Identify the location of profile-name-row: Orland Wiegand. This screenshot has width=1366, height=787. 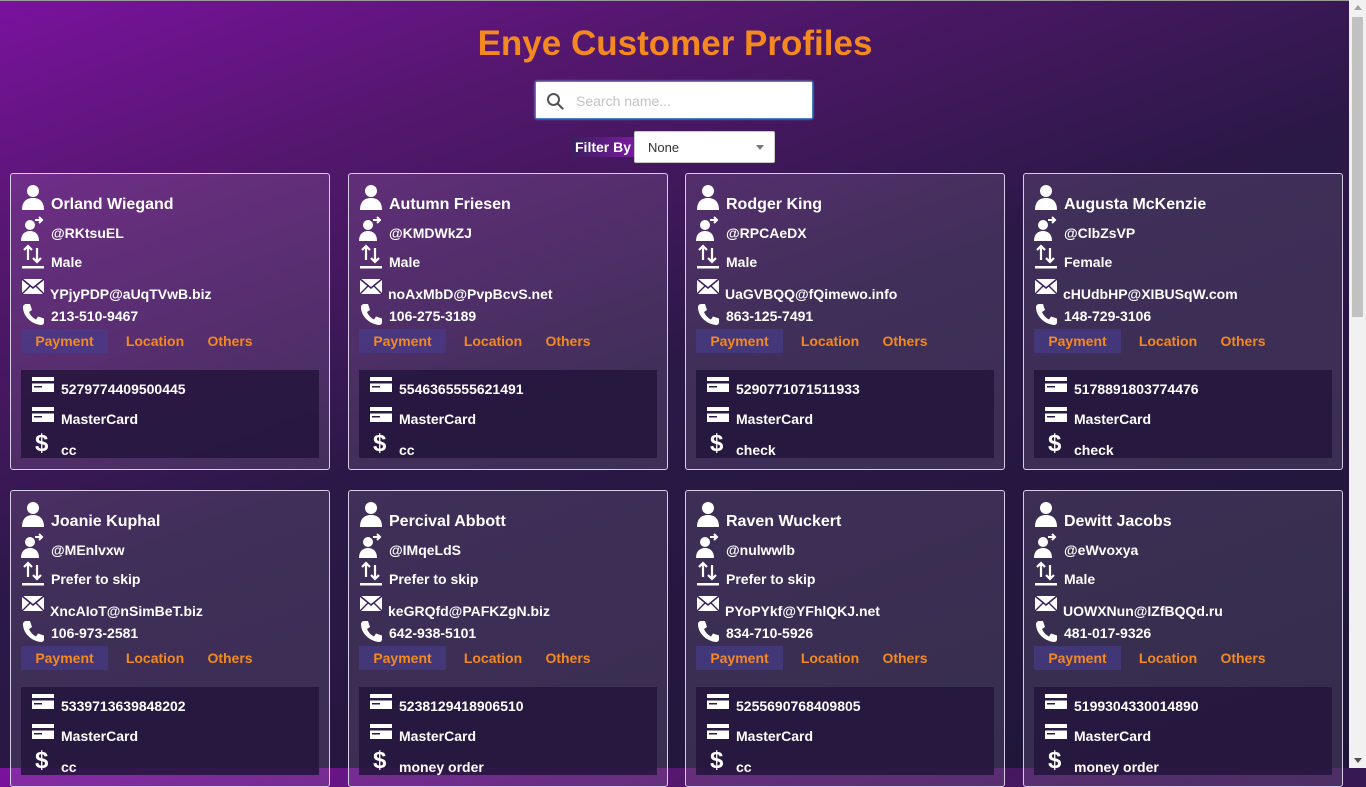
(166, 198).